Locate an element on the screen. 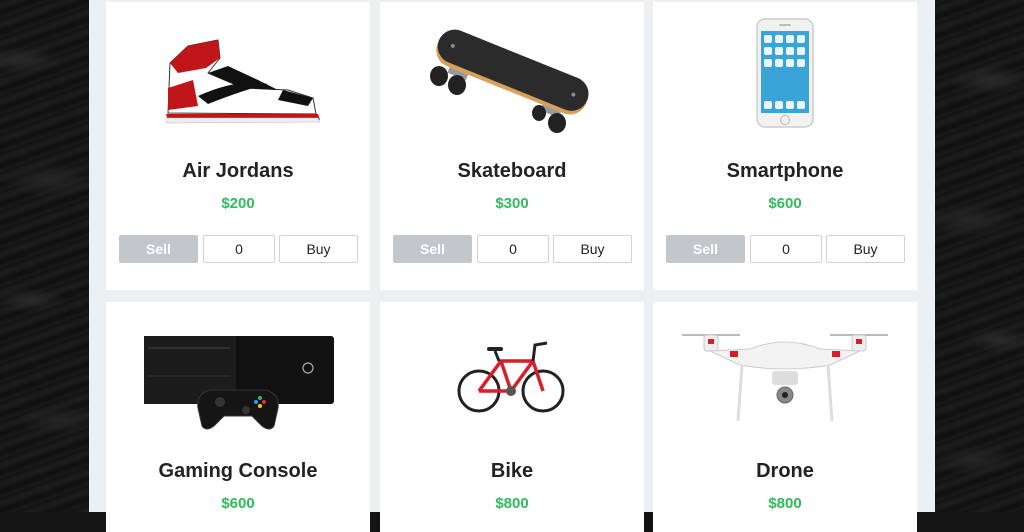  product-card: Skateboard $300 Sell Buy is located at coordinates (512, 146).